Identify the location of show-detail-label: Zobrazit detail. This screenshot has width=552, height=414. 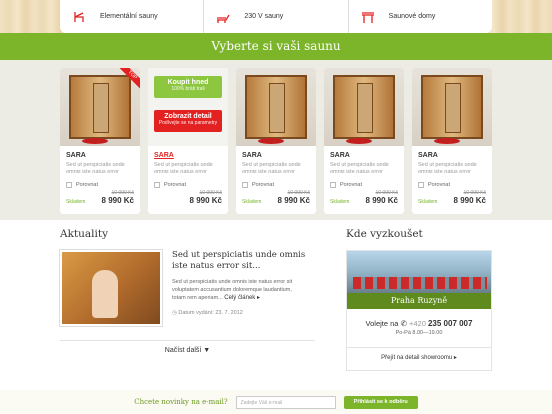
(188, 116).